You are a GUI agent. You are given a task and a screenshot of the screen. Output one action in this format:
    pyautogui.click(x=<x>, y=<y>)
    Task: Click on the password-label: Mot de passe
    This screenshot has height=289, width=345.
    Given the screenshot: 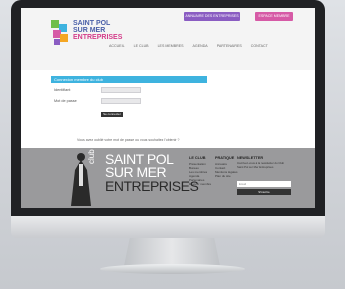 What is the action you would take?
    pyautogui.click(x=65, y=101)
    